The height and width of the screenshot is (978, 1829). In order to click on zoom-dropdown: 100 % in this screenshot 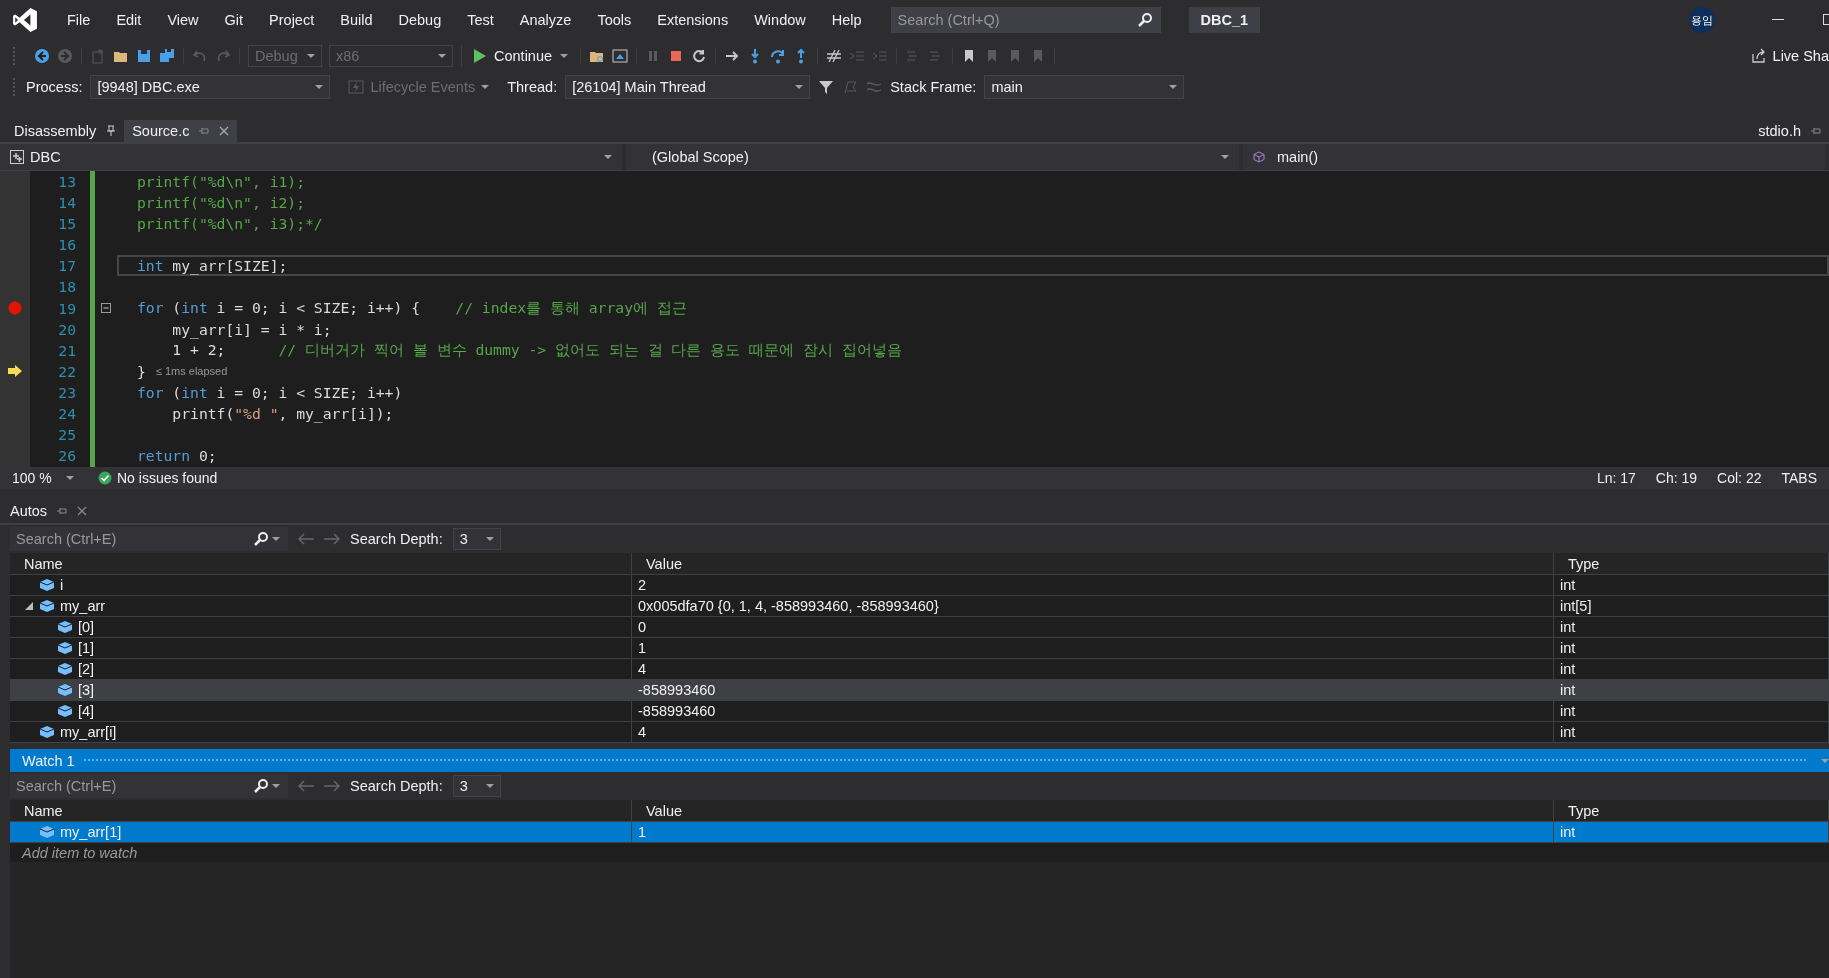, I will do `click(47, 478)`.